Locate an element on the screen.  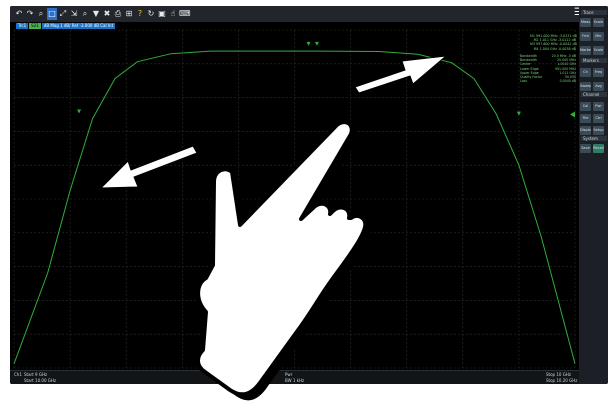
right-arrow is located at coordinates (401, 74).